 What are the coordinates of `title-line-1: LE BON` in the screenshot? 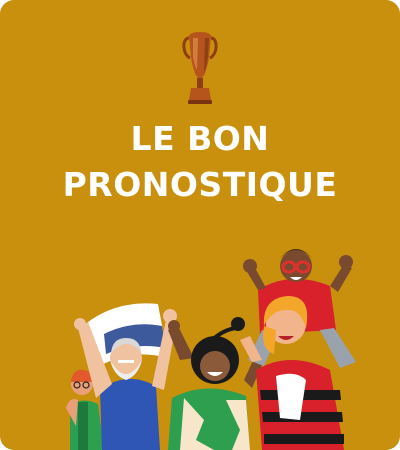 It's located at (200, 138).